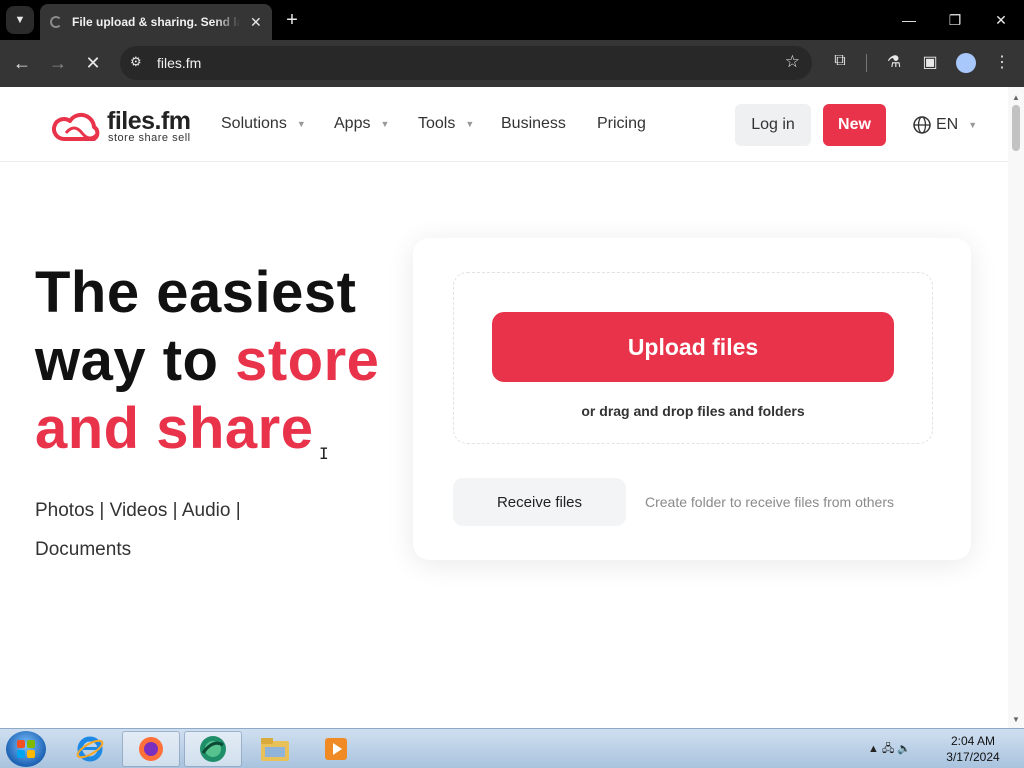 This screenshot has height=768, width=1024. What do you see at coordinates (196, 292) in the screenshot?
I see `headline-line-1: The easiest` at bounding box center [196, 292].